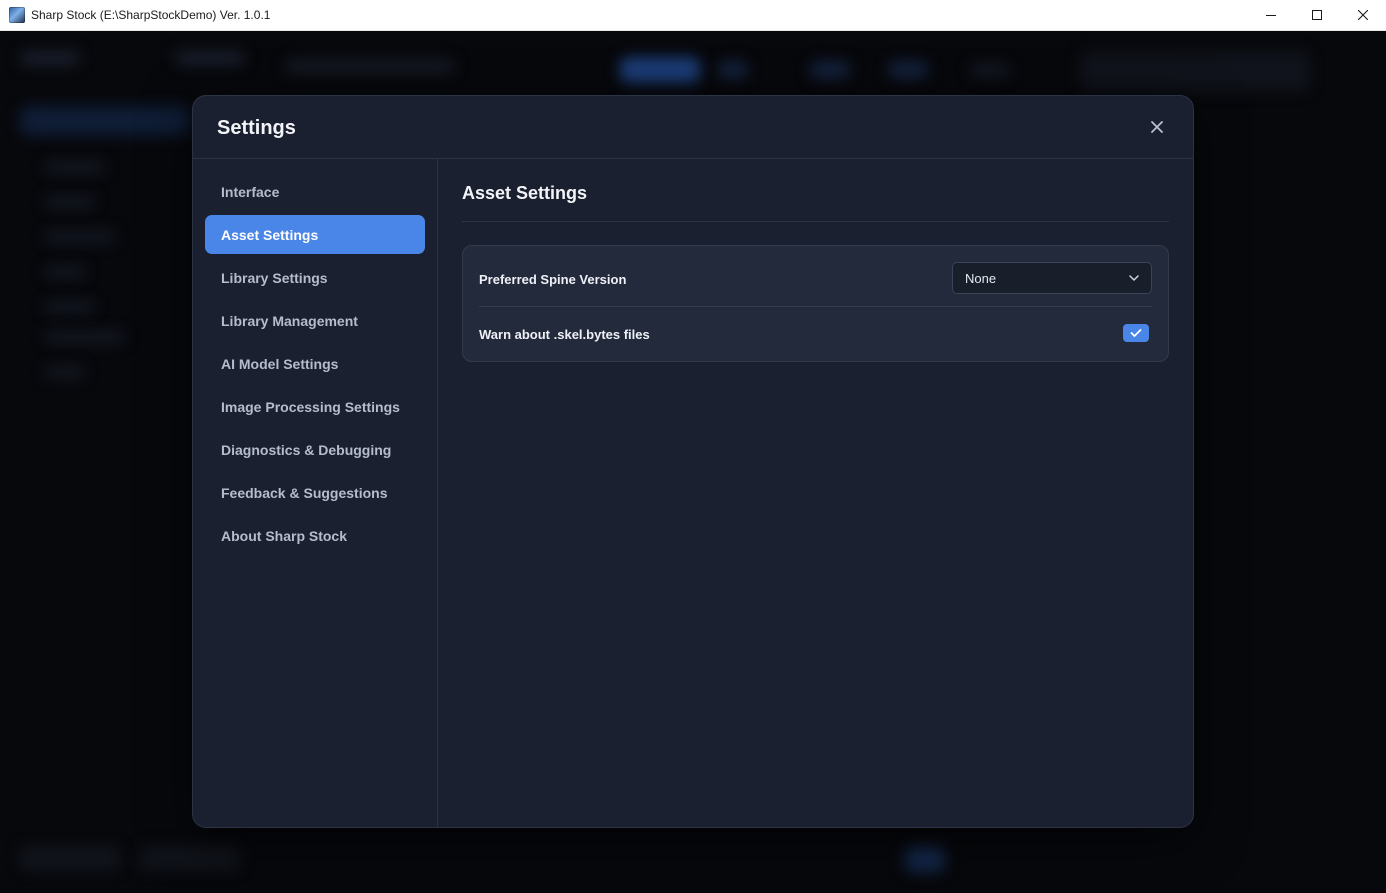 Image resolution: width=1386 pixels, height=893 pixels. I want to click on nav-item-diagnostics-debugging: Diagnostics & Debugging, so click(315, 449).